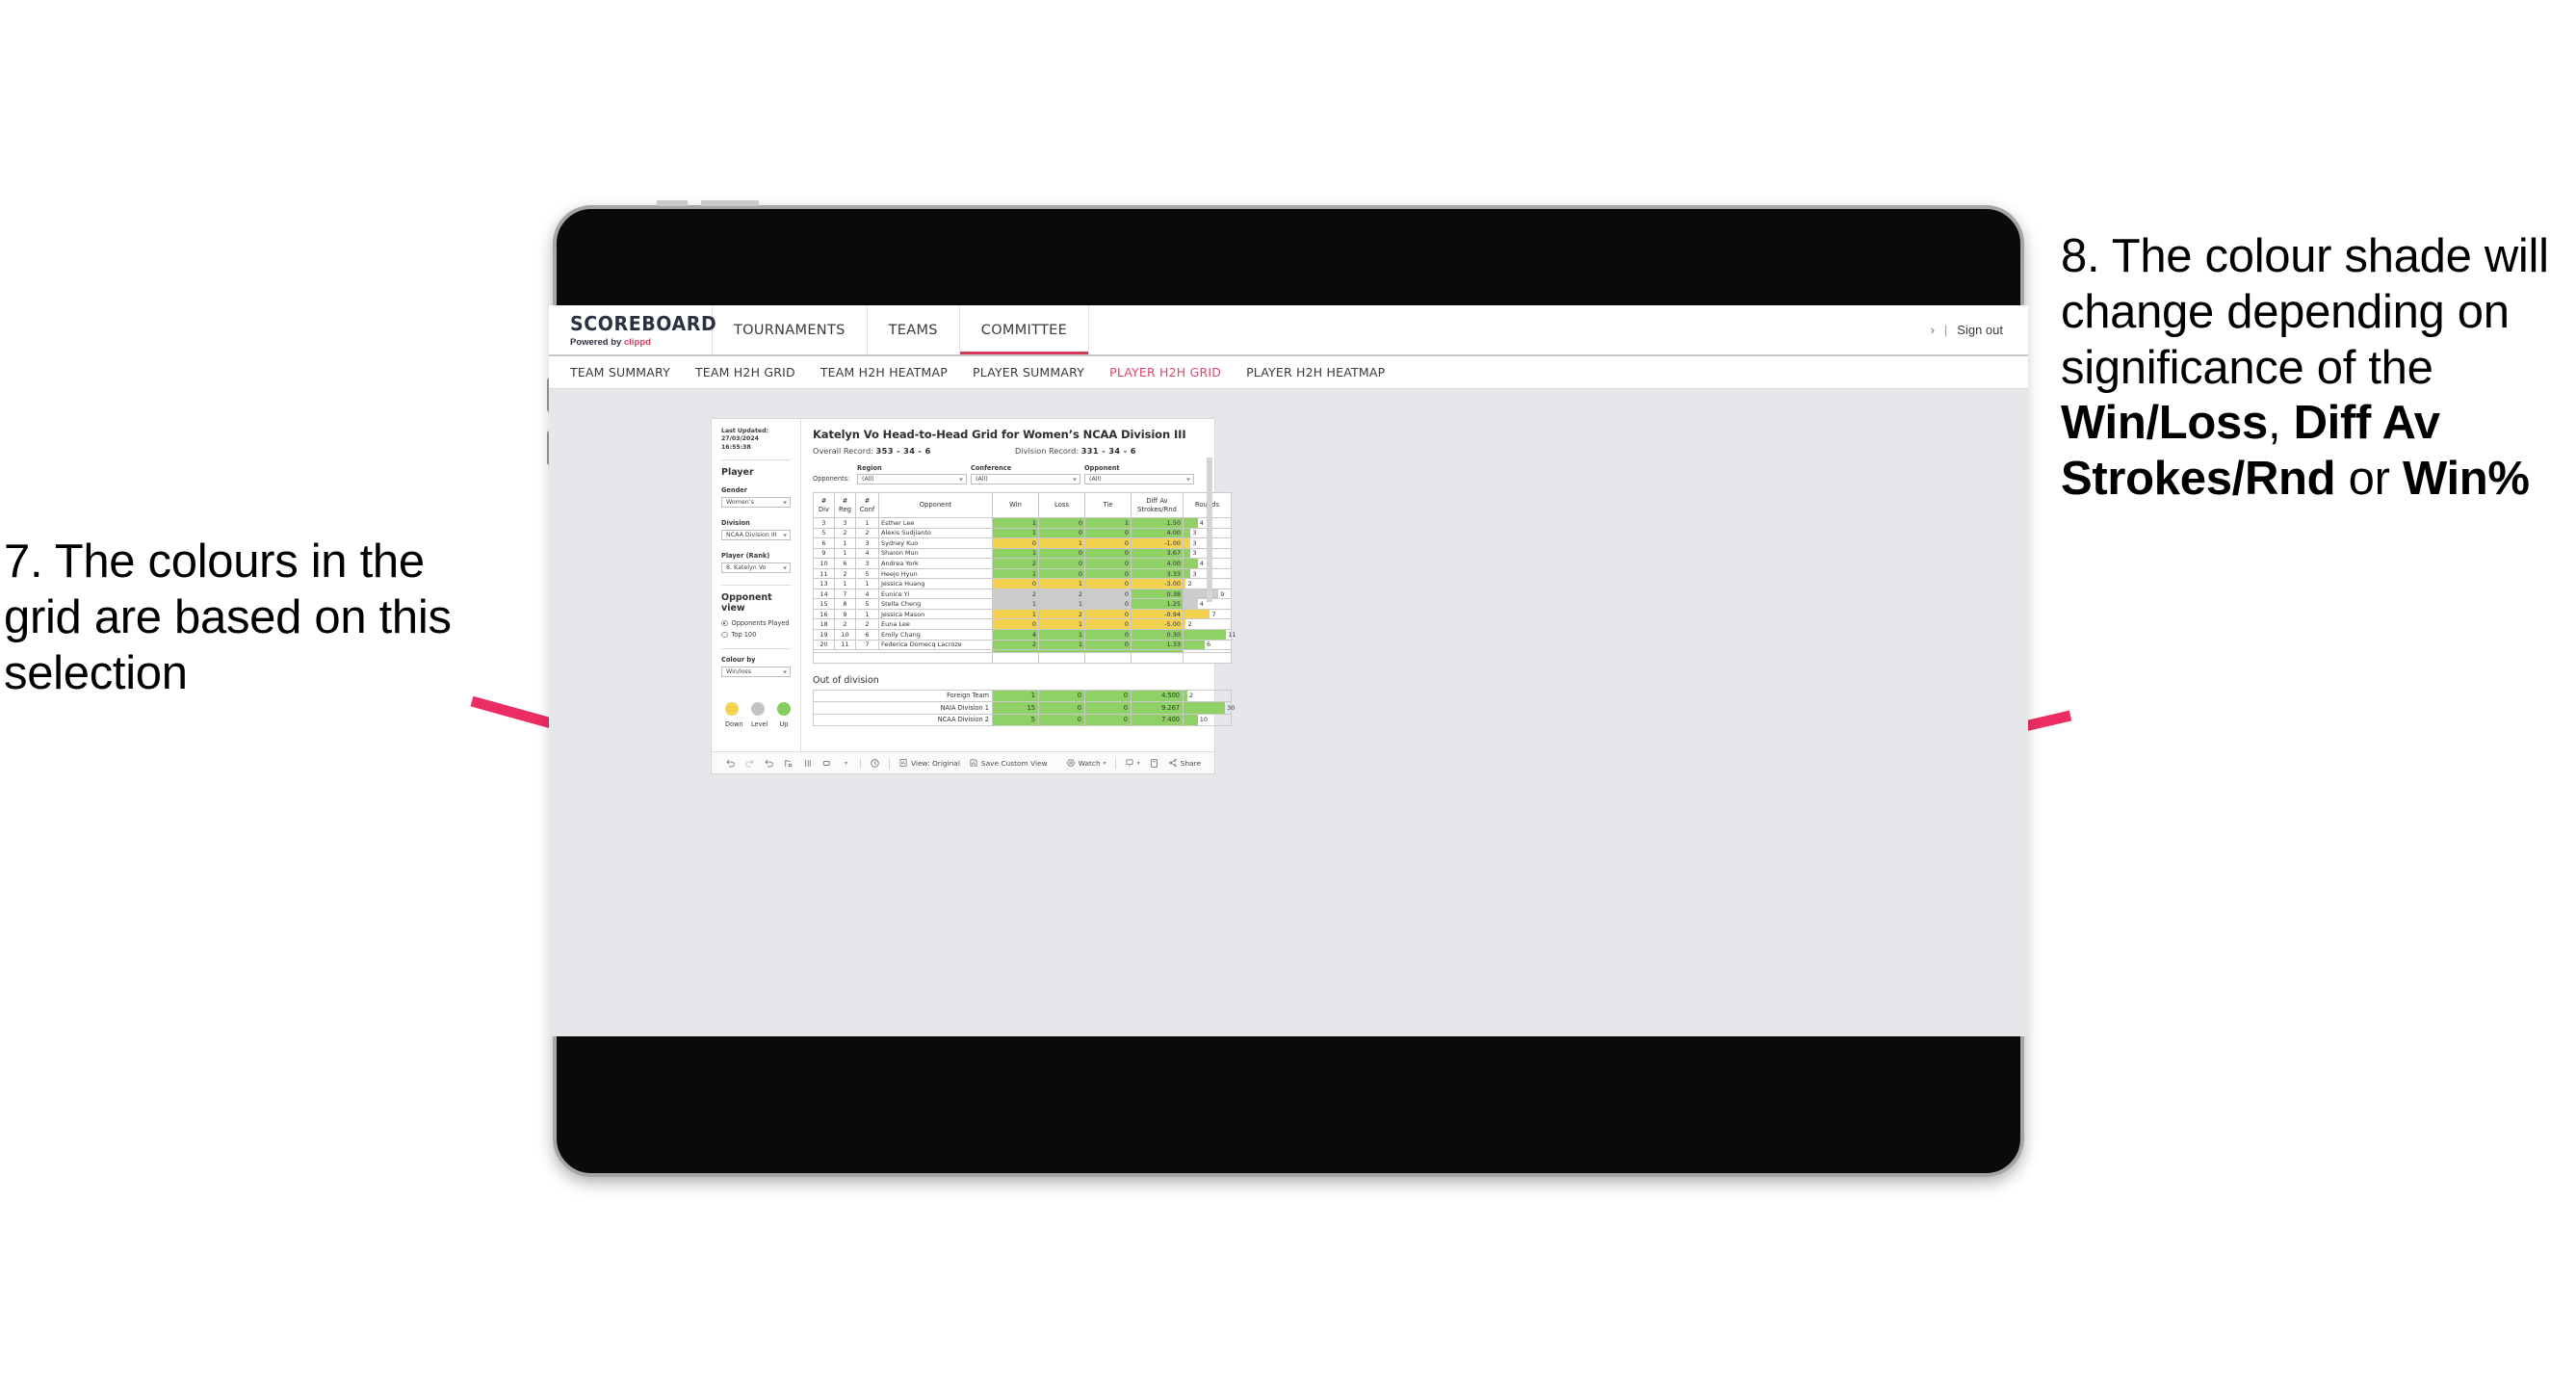 The width and height of the screenshot is (2576, 1386). What do you see at coordinates (1048, 451) in the screenshot?
I see `division-record-label: Division Record:` at bounding box center [1048, 451].